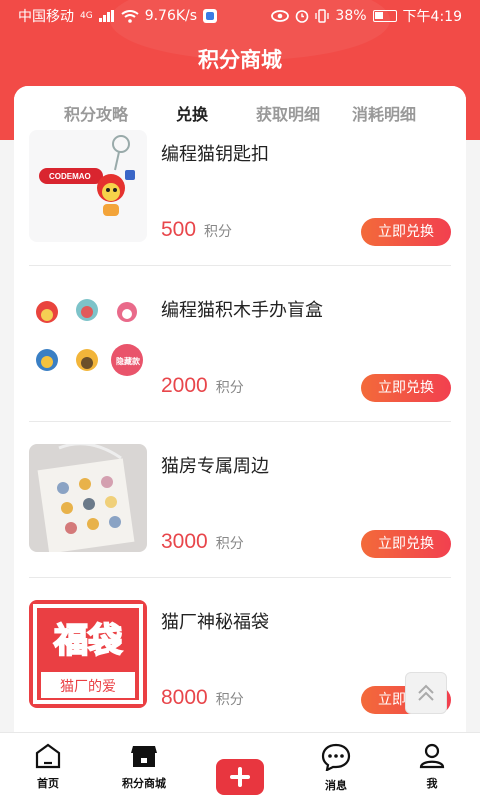 The image size is (480, 800). Describe the element at coordinates (96, 113) in the screenshot. I see `tab-points-guide: 积分攻略` at that location.